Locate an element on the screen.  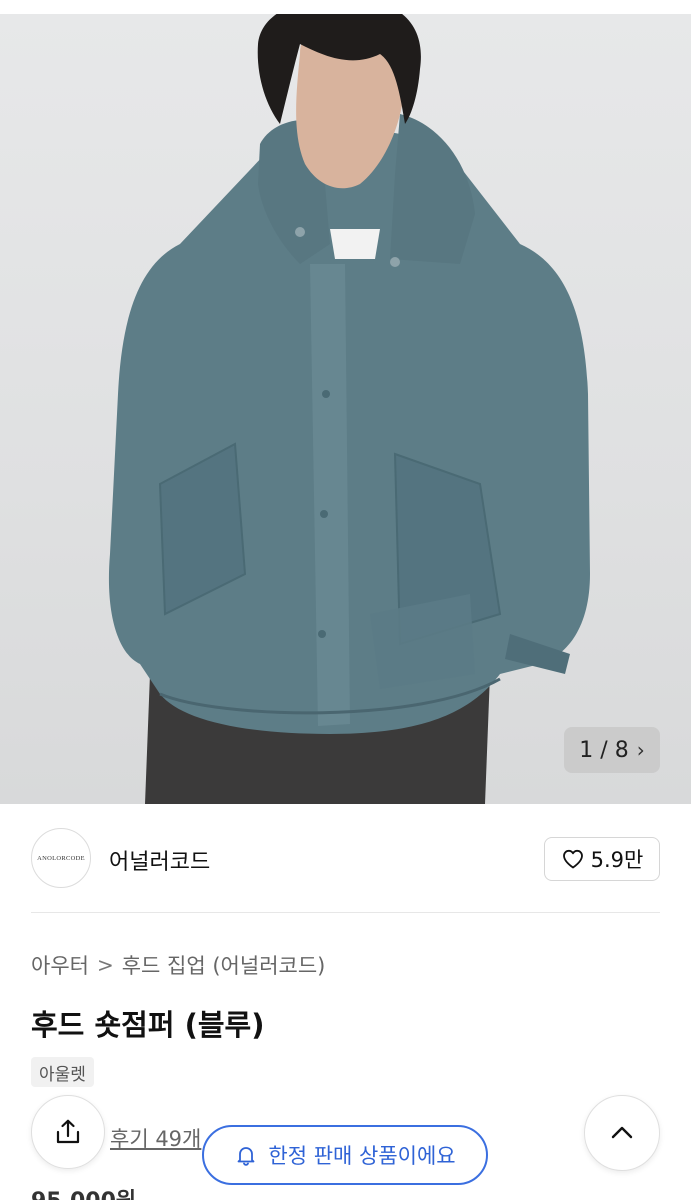
seller-logo: ANOLORCODE is located at coordinates (61, 858).